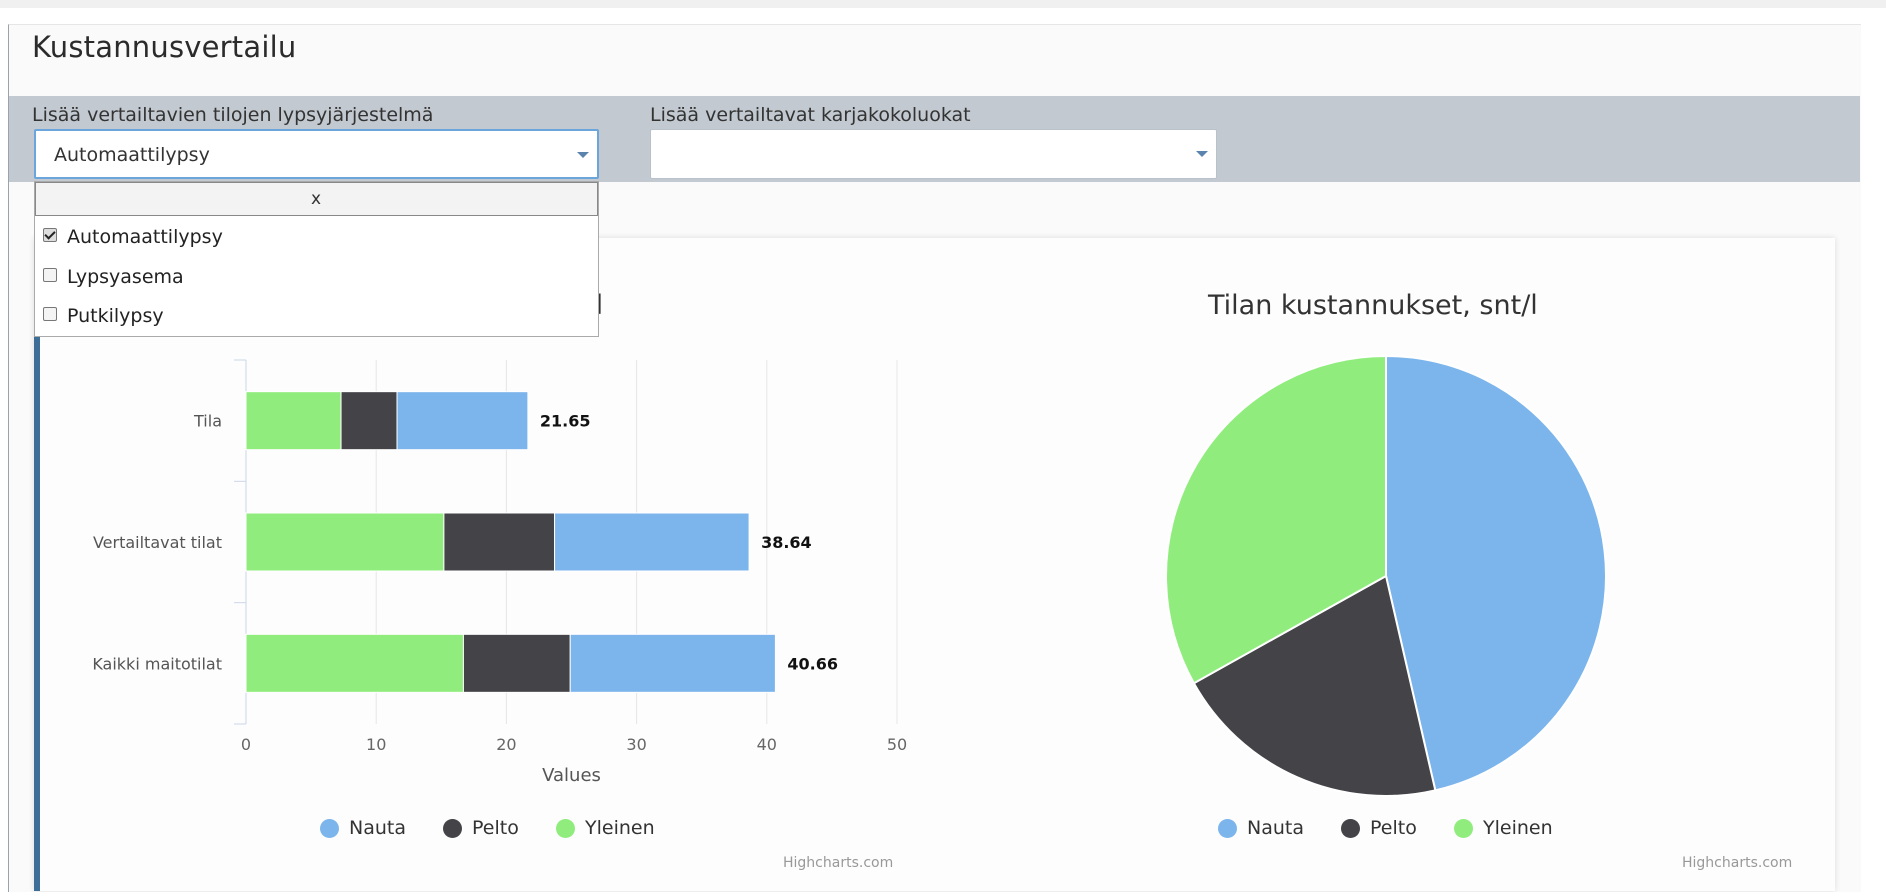 This screenshot has width=1886, height=892. What do you see at coordinates (145, 237) in the screenshot?
I see `option-label: Automaattilypsy` at bounding box center [145, 237].